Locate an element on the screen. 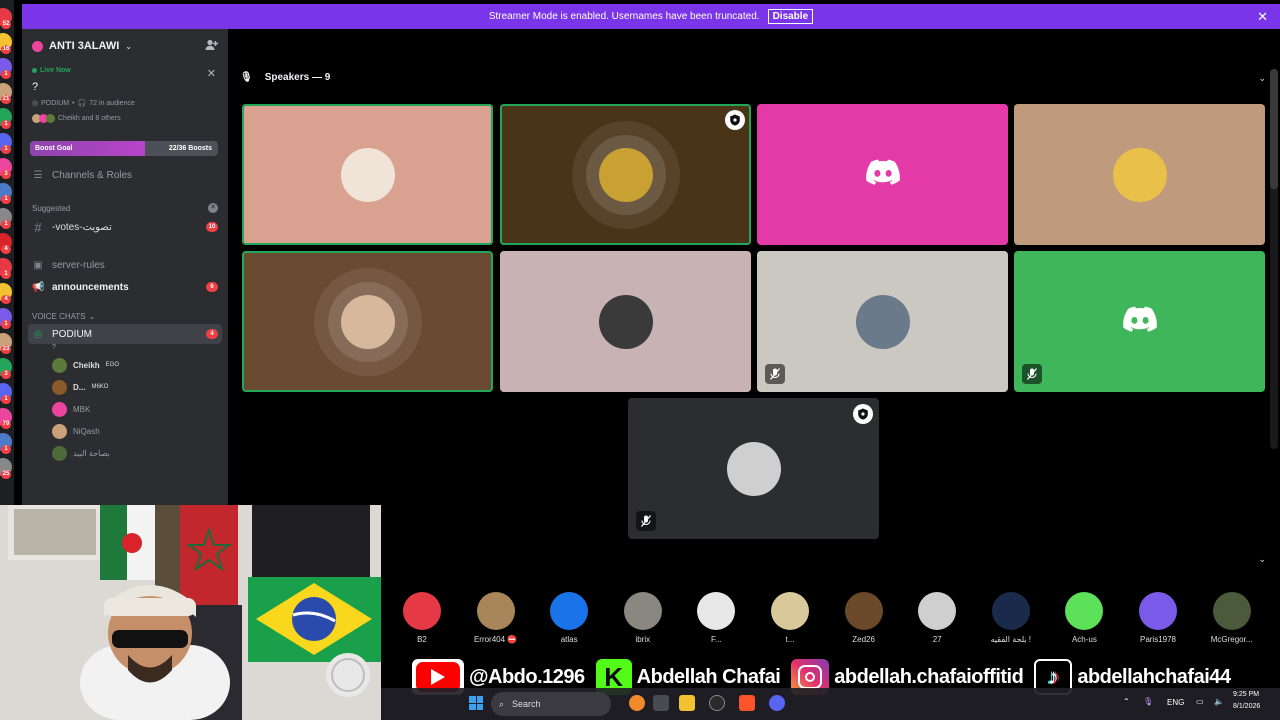 The height and width of the screenshot is (720, 1280). scrollbar-thumb is located at coordinates (1274, 129).